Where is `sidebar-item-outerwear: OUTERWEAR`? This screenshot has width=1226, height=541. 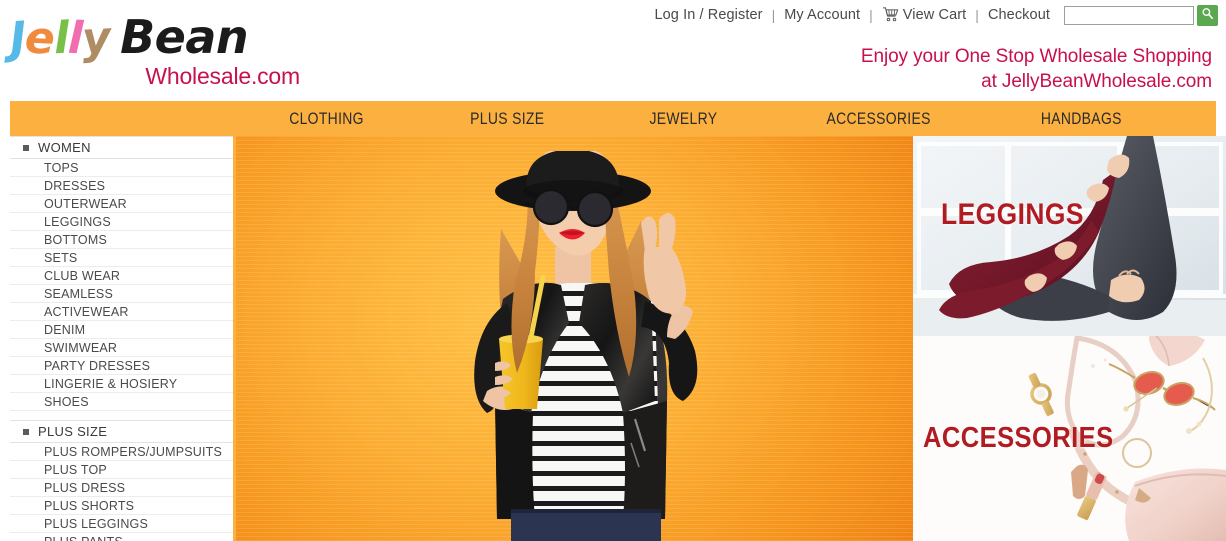
sidebar-item-outerwear: OUTERWEAR is located at coordinates (121, 204).